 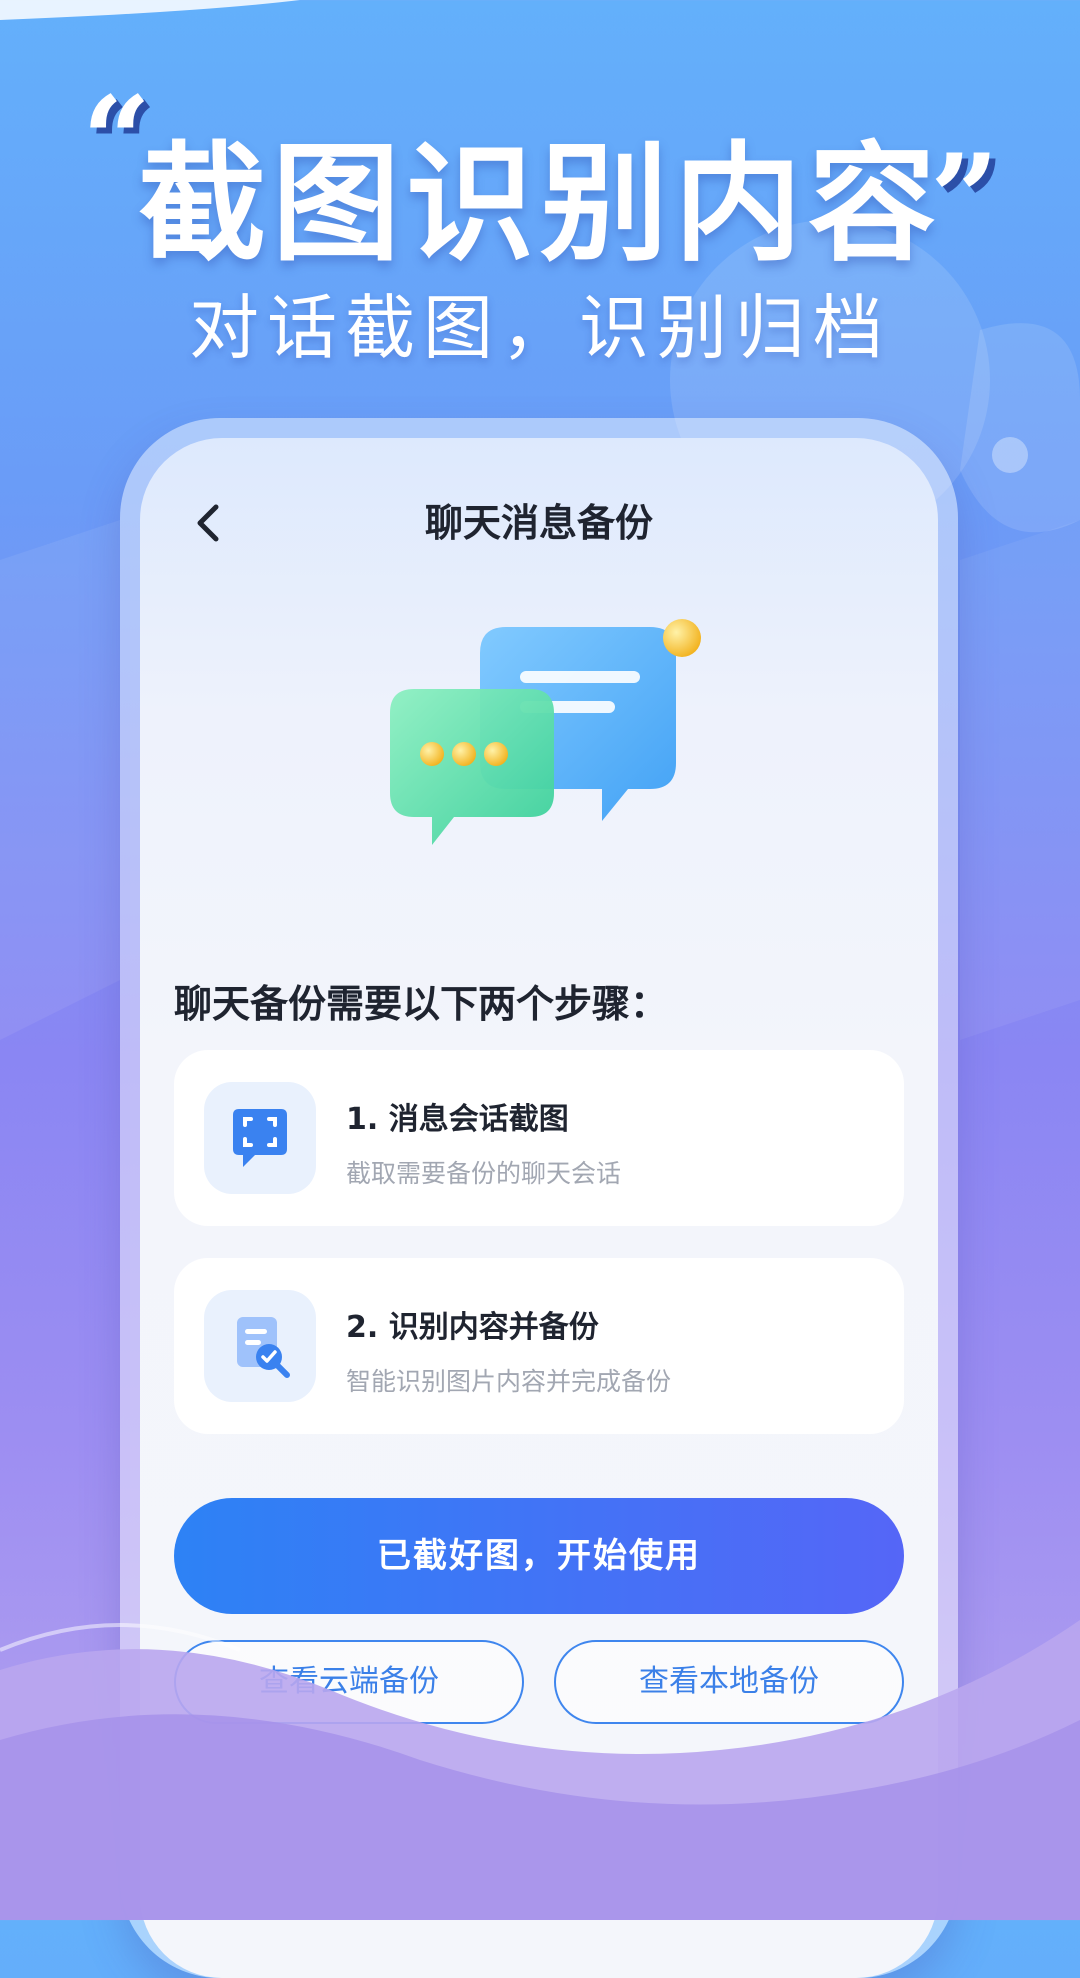 I want to click on start-button: 已截好图，开始使用, so click(x=539, y=1556).